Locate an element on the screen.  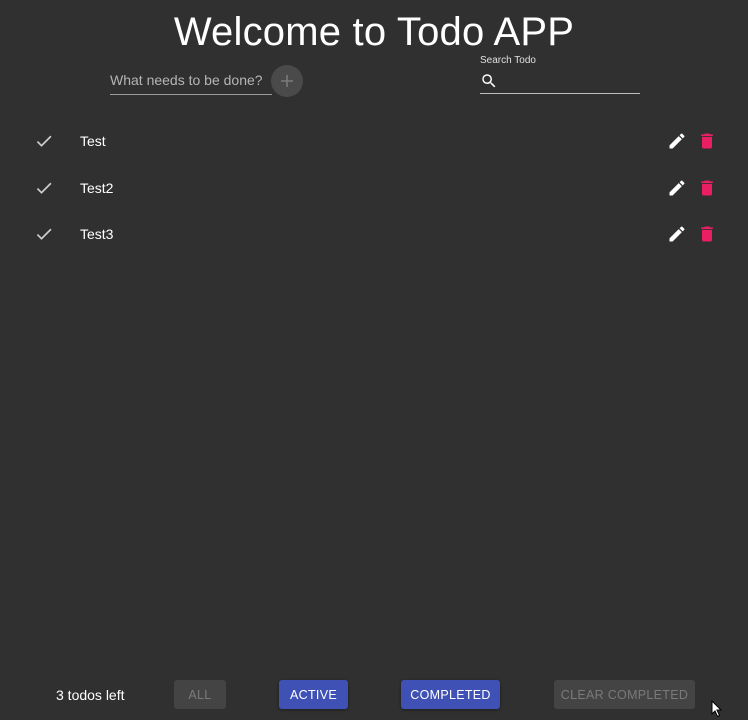
todo-item: Test3 is located at coordinates (374, 234).